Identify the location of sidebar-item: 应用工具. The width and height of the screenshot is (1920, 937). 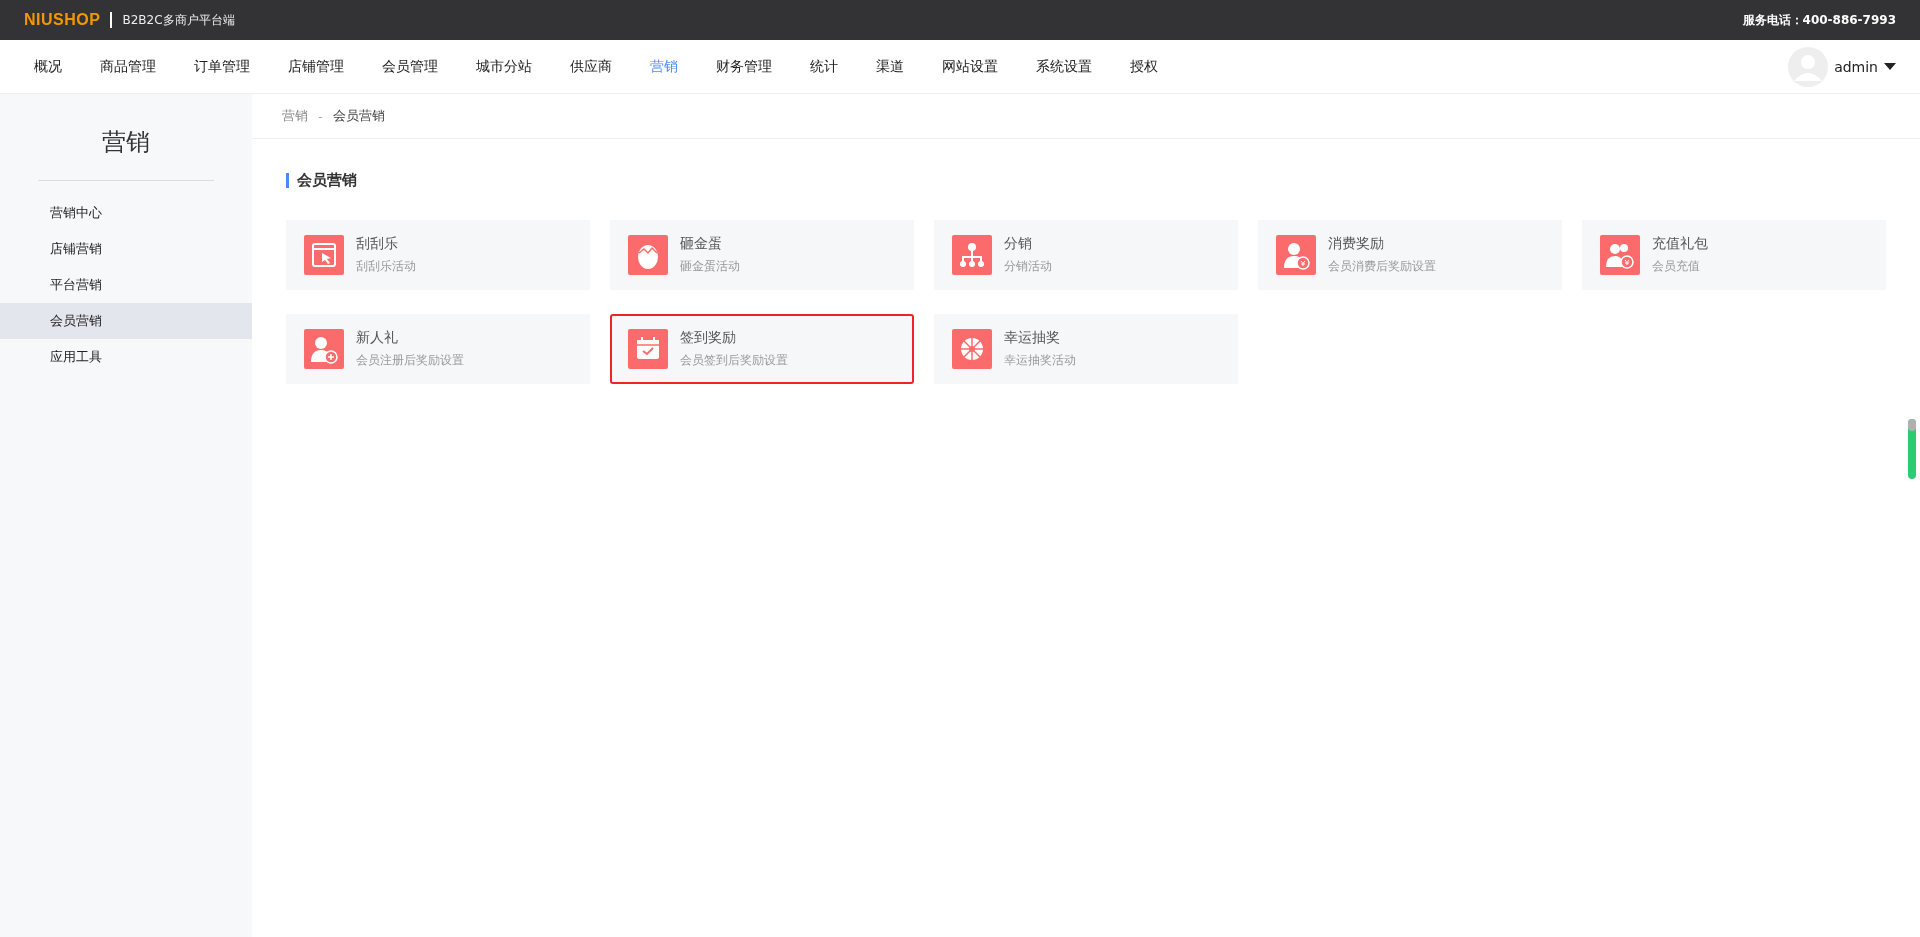
(126, 357).